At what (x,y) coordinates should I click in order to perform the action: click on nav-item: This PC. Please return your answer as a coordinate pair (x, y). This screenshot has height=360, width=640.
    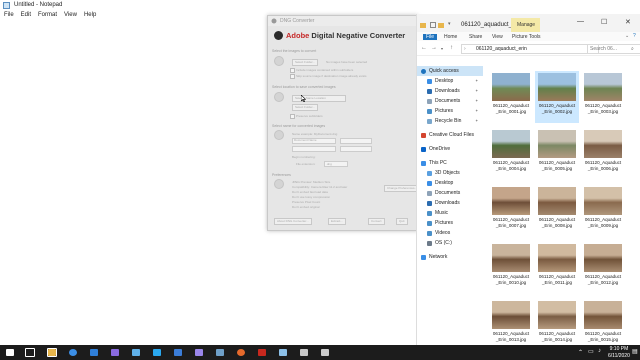
    Looking at the image, I should click on (450, 163).